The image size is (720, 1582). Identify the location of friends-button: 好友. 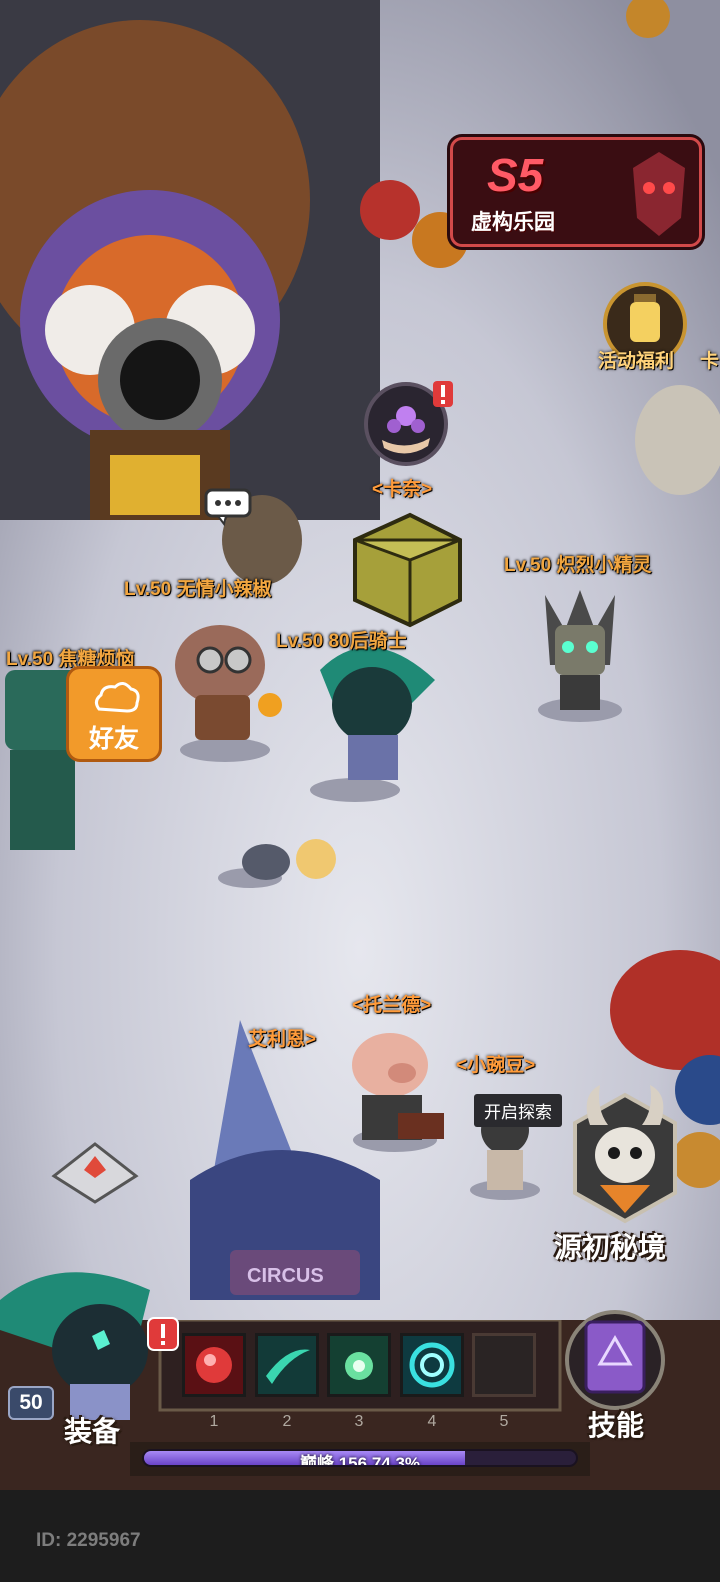
(114, 714).